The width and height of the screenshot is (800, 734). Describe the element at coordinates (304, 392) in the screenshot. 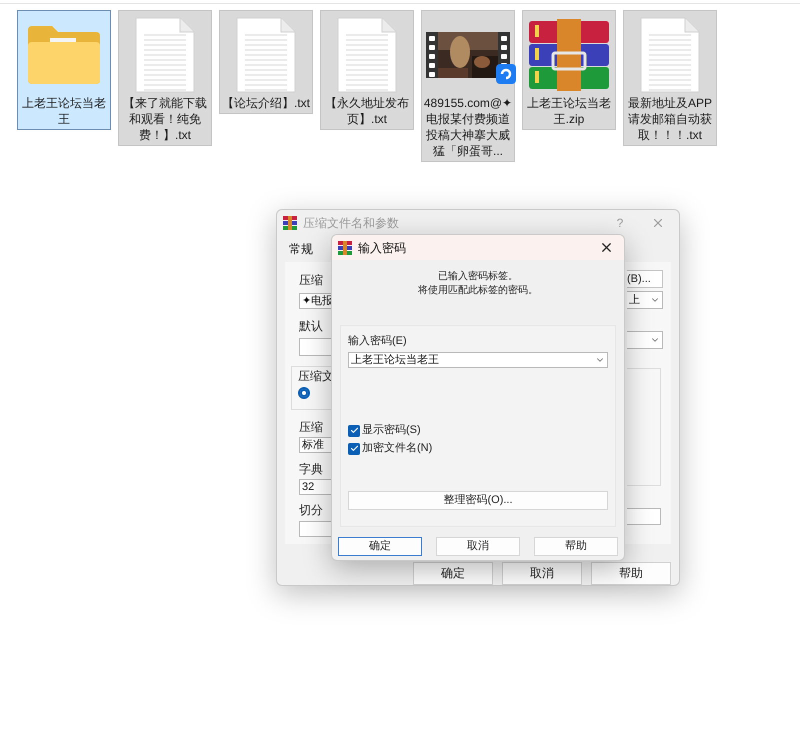

I see `radio-button` at that location.